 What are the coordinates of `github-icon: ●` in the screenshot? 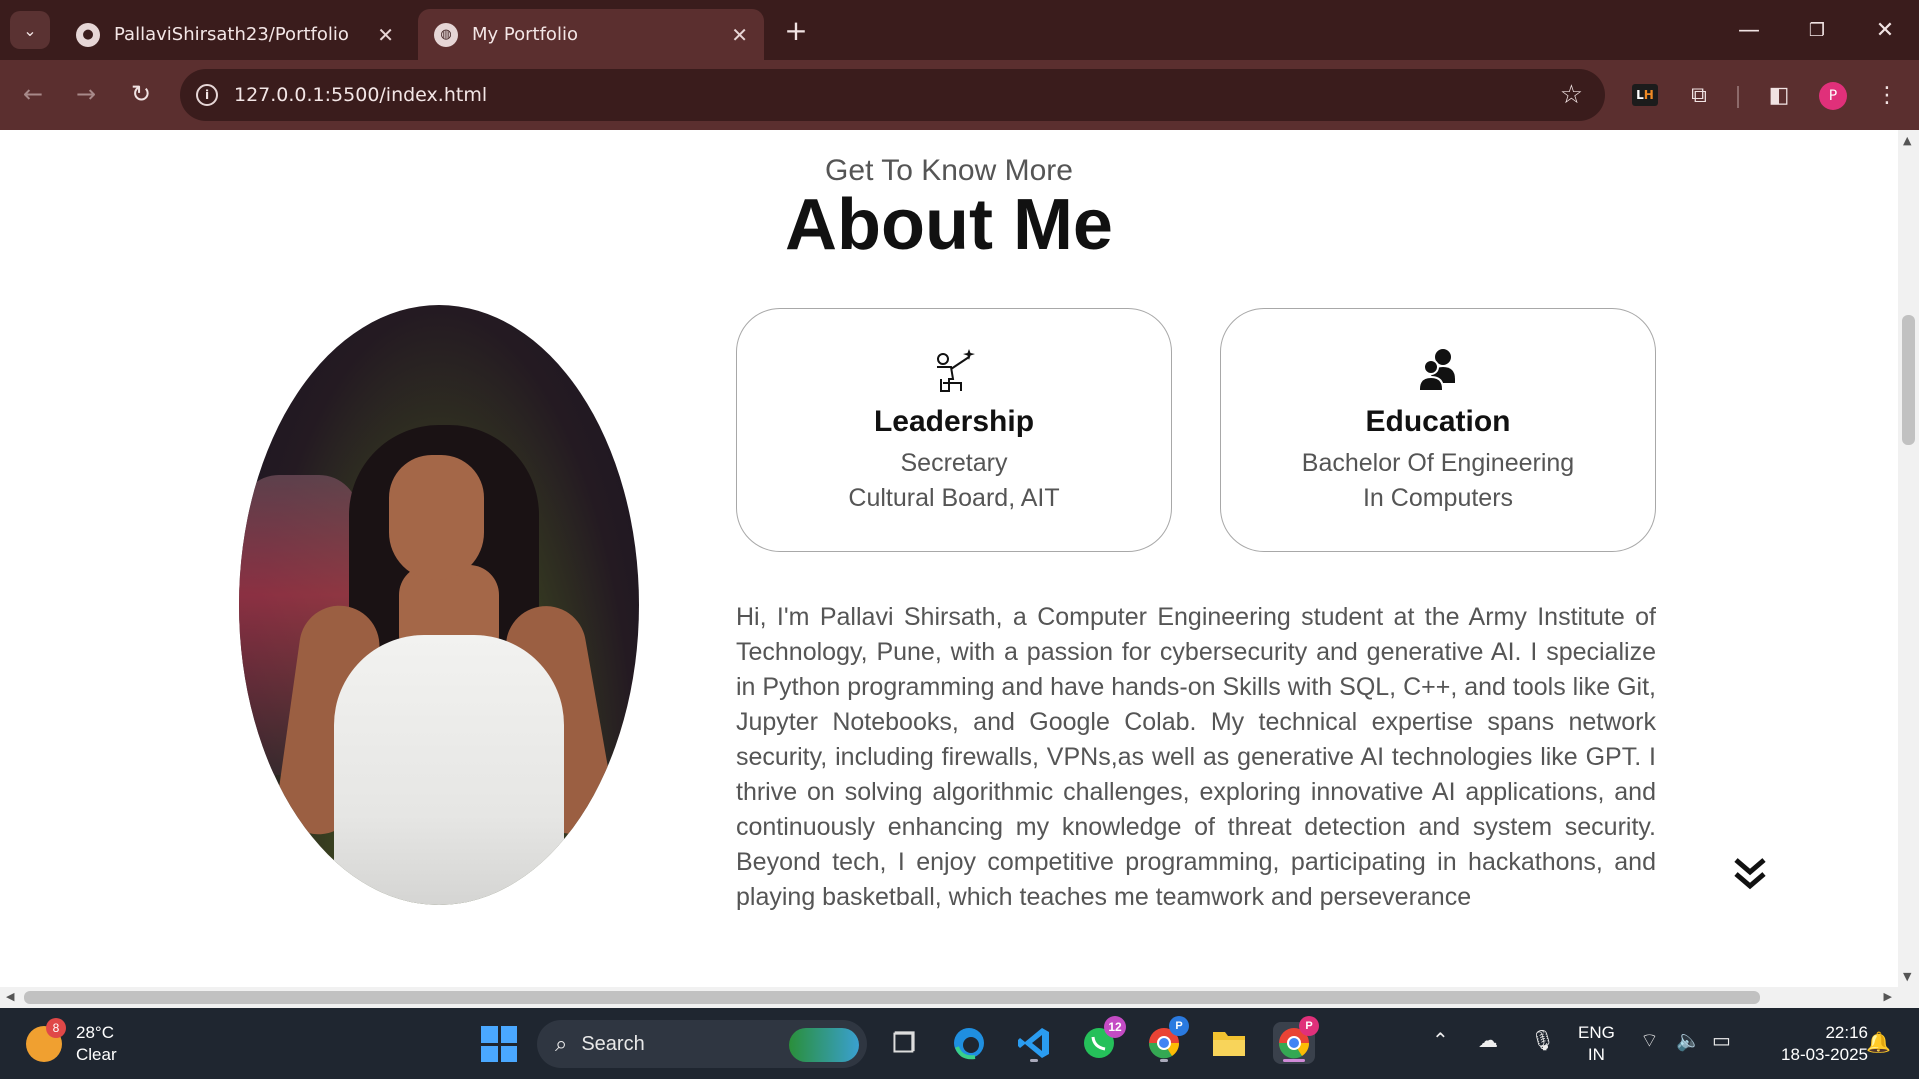 It's located at (88, 34).